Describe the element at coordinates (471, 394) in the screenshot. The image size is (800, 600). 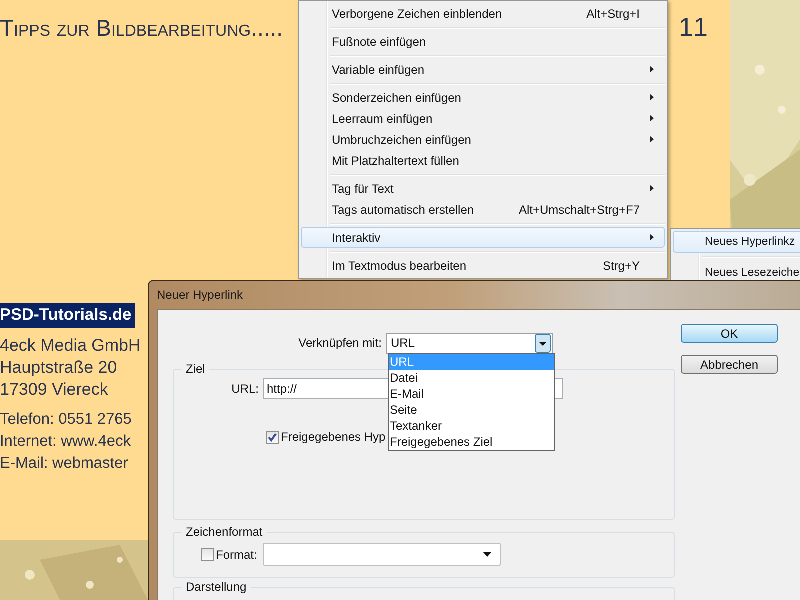
I see `dropdown-option: E-Mail` at that location.